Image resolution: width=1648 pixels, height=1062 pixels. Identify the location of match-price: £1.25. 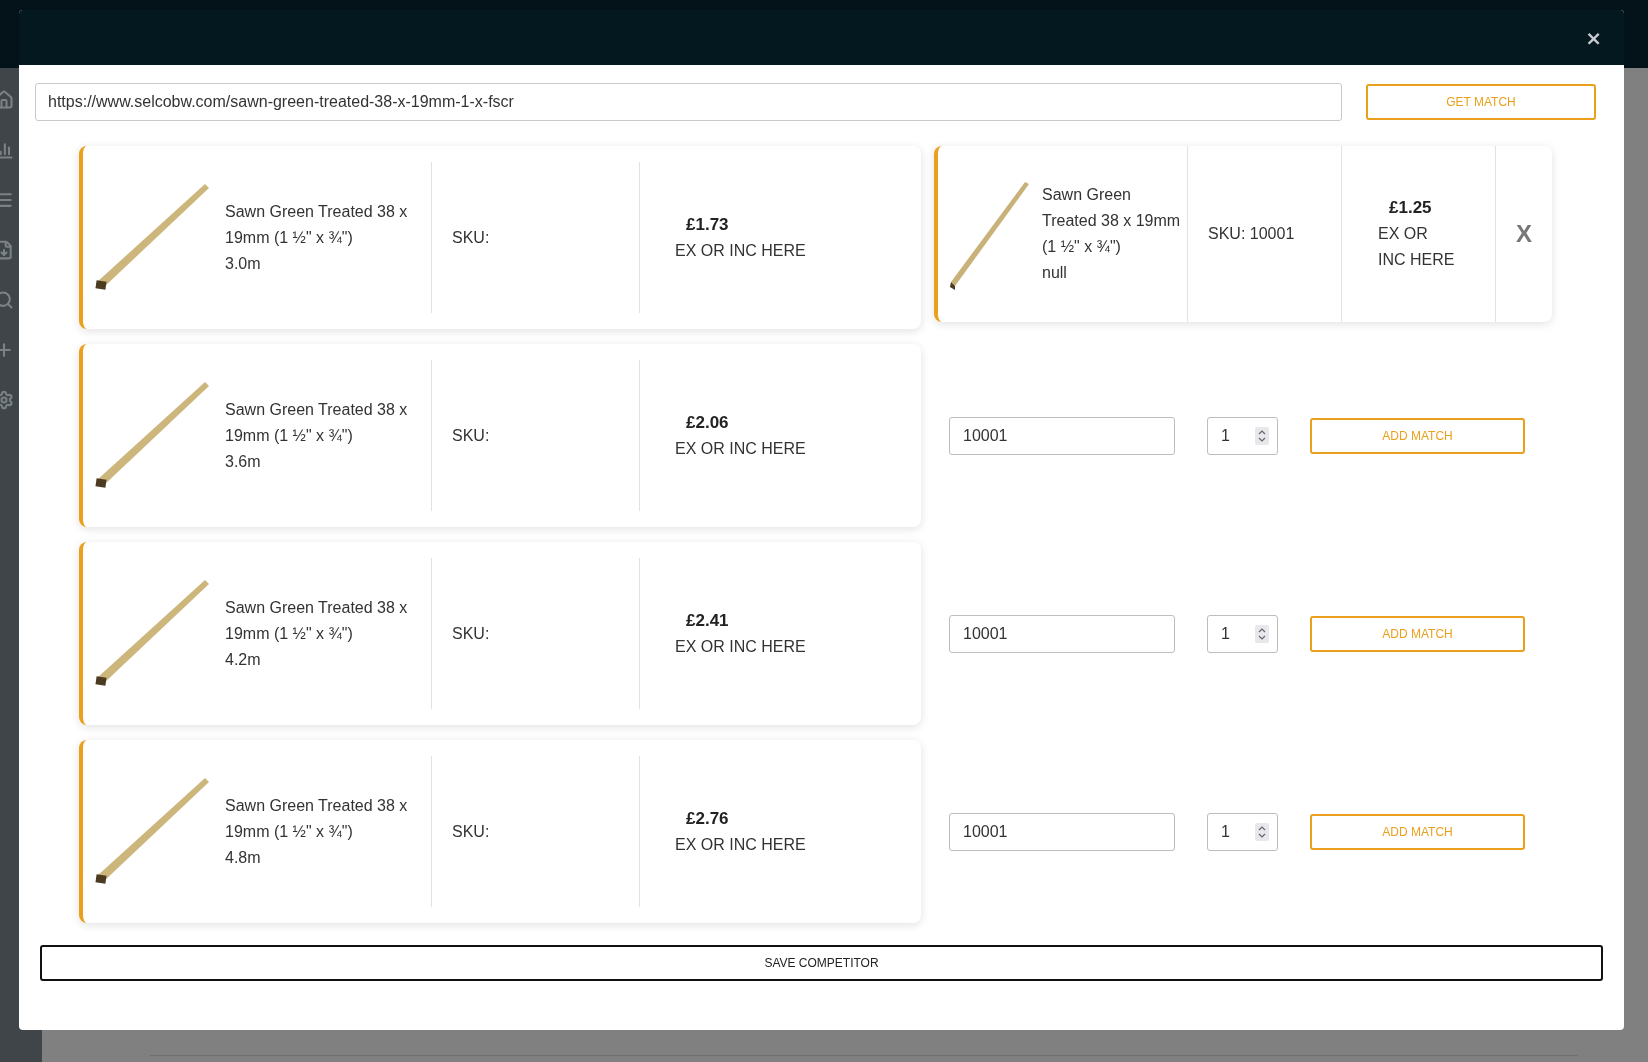
(1410, 208).